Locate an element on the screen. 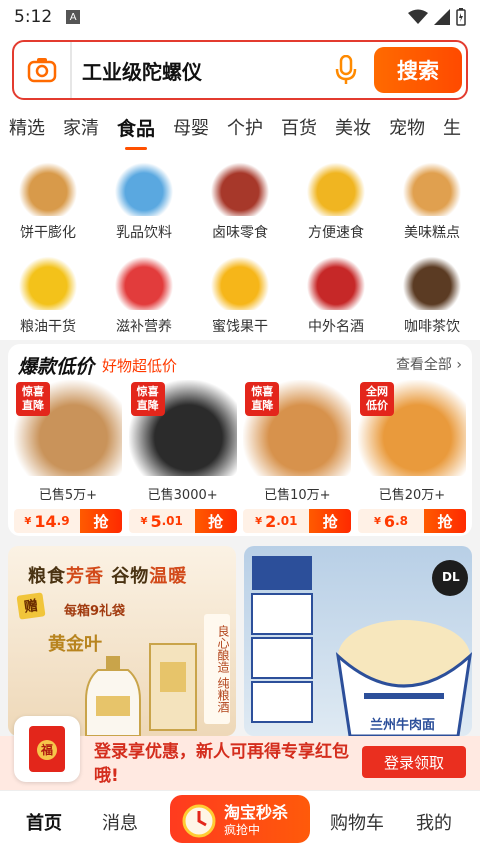  status-time: 5:12 is located at coordinates (33, 17).